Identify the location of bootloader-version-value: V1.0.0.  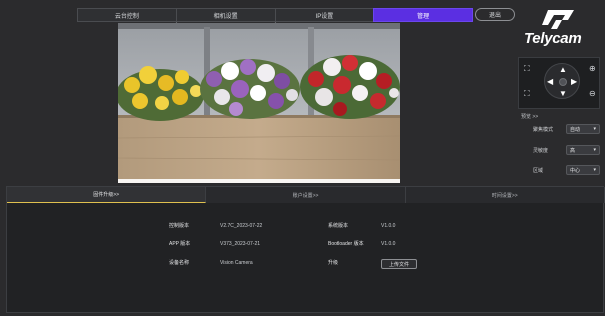
(388, 244).